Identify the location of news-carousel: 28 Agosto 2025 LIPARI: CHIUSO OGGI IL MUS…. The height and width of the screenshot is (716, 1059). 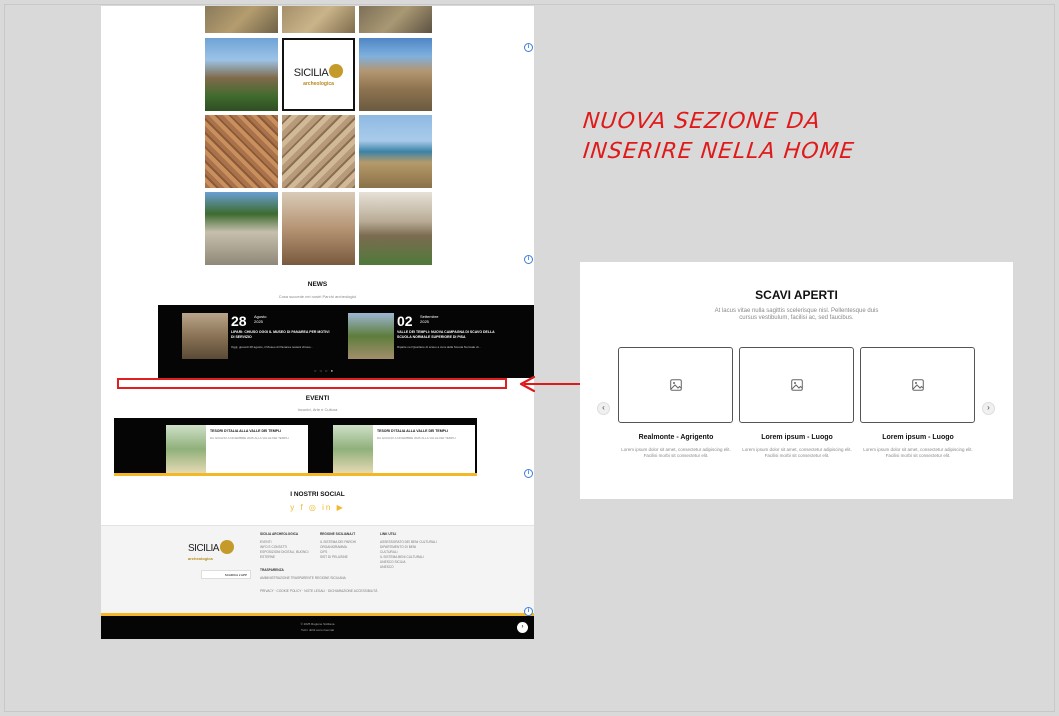
(346, 341).